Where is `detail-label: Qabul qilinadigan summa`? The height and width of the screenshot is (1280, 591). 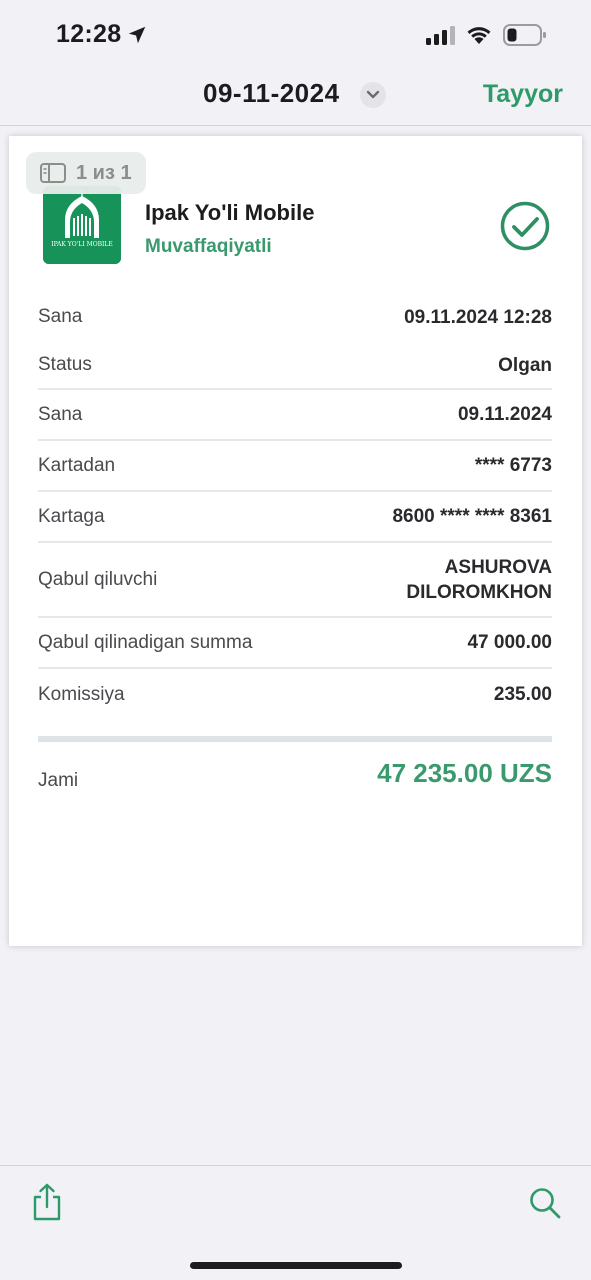
detail-label: Qabul qilinadigan summa is located at coordinates (145, 642).